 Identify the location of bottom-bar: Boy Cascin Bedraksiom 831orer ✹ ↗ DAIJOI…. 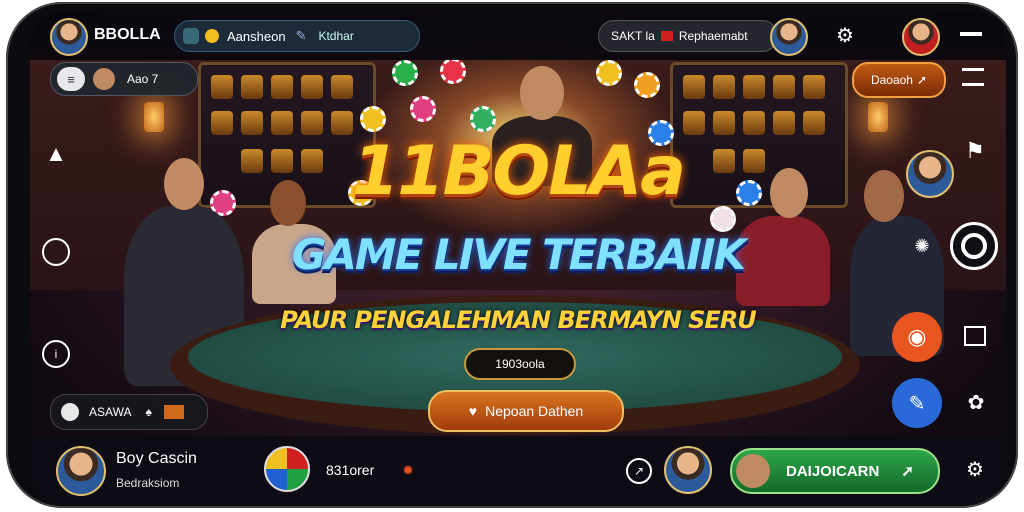
(518, 470).